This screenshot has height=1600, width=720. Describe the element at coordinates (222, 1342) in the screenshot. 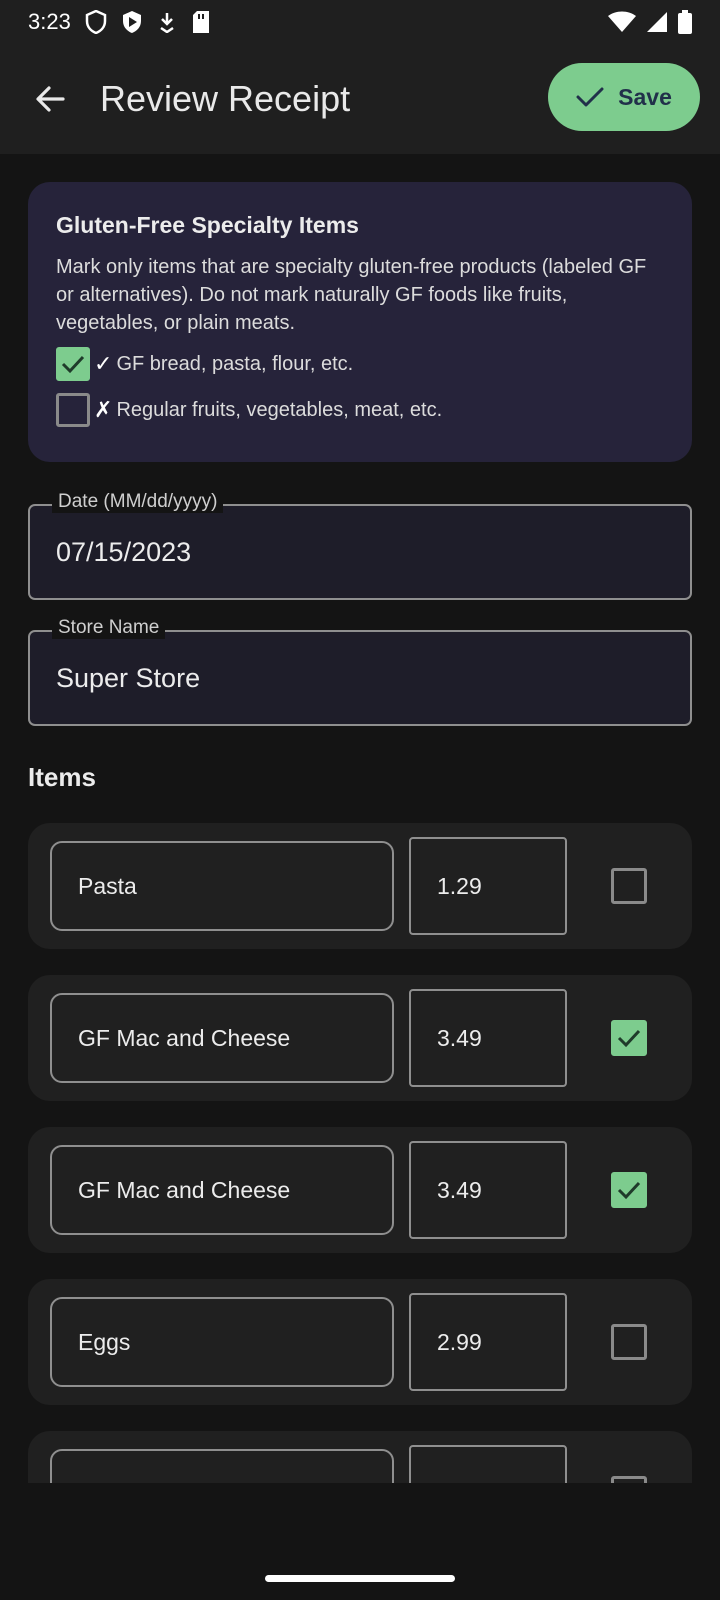

I see `item-name-field: Eggs` at that location.